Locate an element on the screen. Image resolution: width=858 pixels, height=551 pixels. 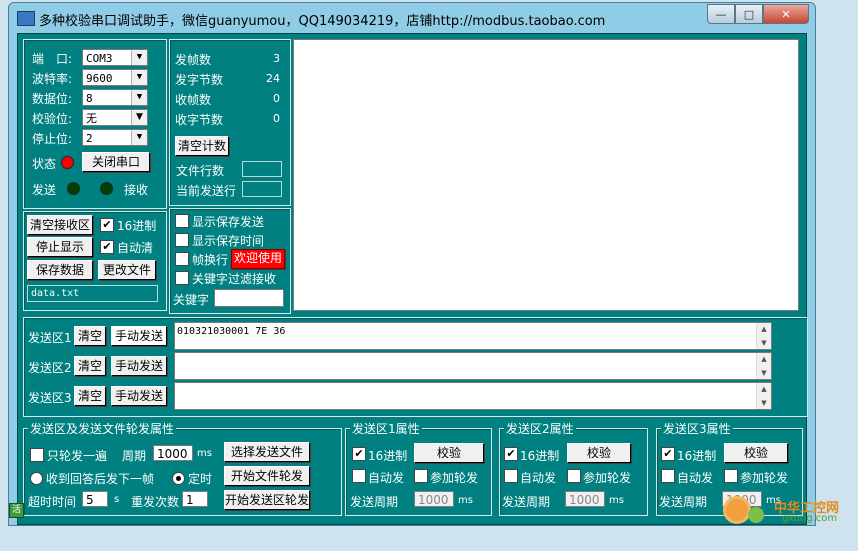
timed-label: 定时 is located at coordinates (200, 479).